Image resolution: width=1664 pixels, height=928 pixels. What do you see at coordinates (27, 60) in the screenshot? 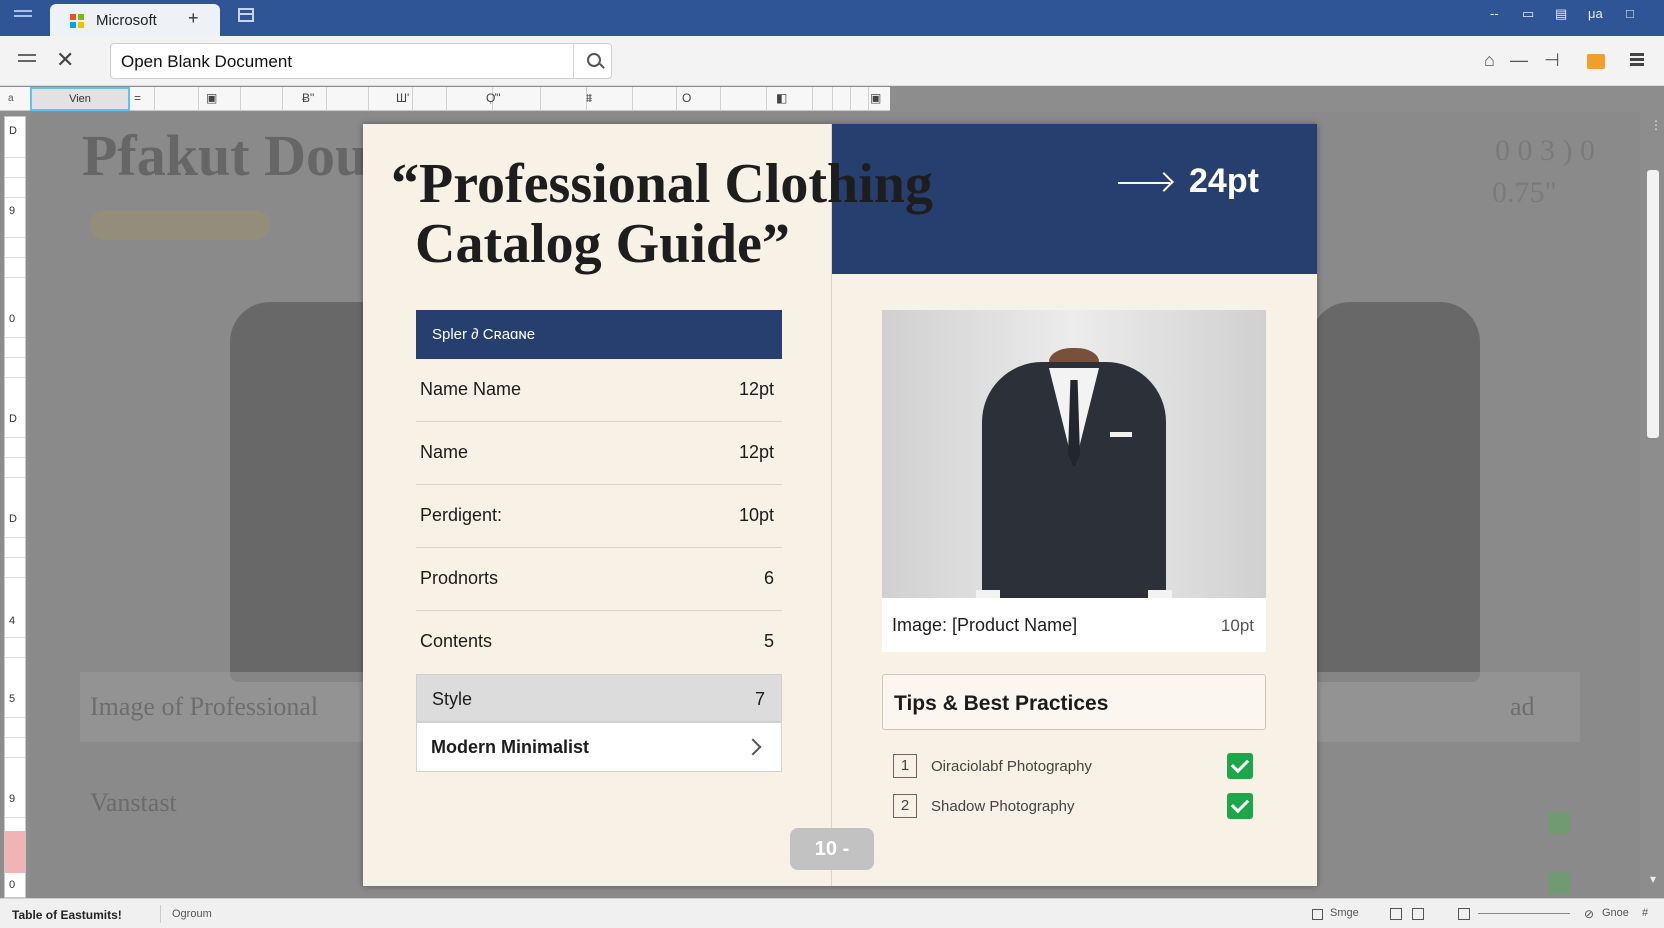
I see `hamburger-menu-icon` at bounding box center [27, 60].